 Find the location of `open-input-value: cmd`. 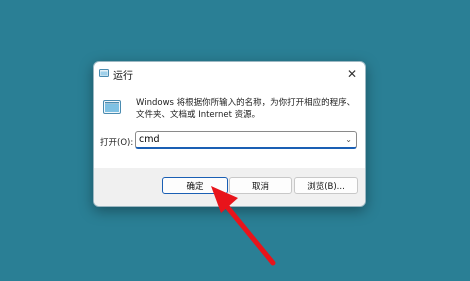

open-input-value: cmd is located at coordinates (149, 139).